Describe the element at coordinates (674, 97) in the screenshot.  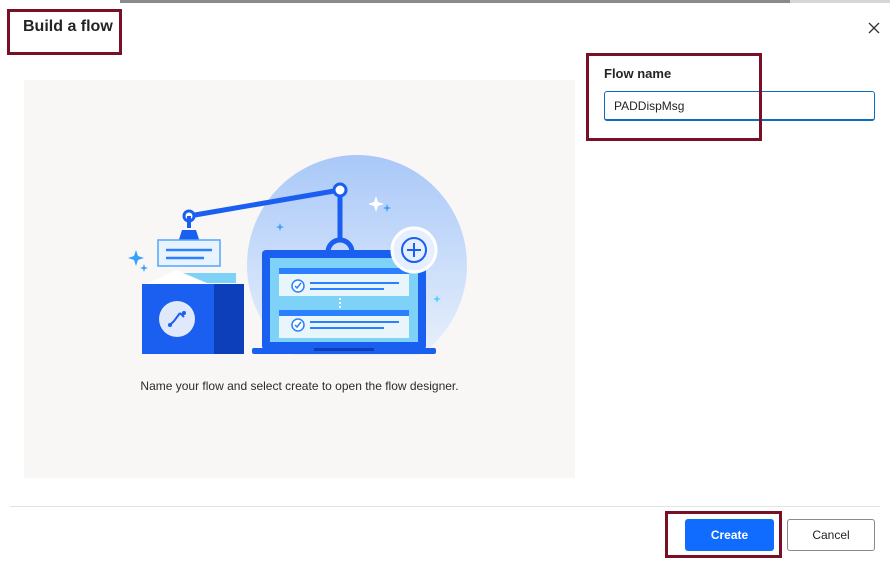
I see `flow-name-highlight-box` at that location.